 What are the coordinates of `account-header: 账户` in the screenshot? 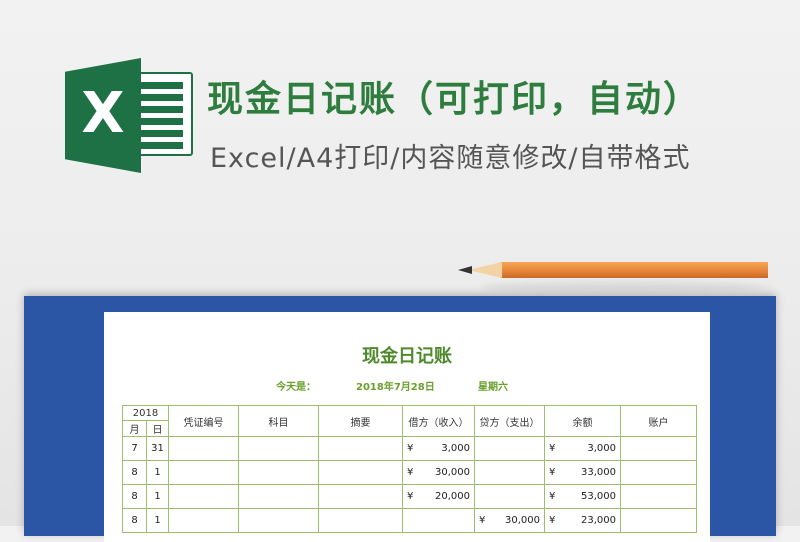 It's located at (659, 421).